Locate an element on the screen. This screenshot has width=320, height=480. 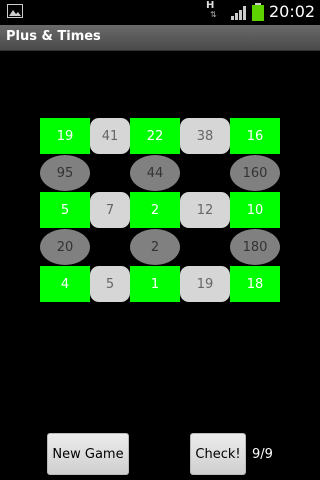
number-cell: 16 is located at coordinates (255, 136).